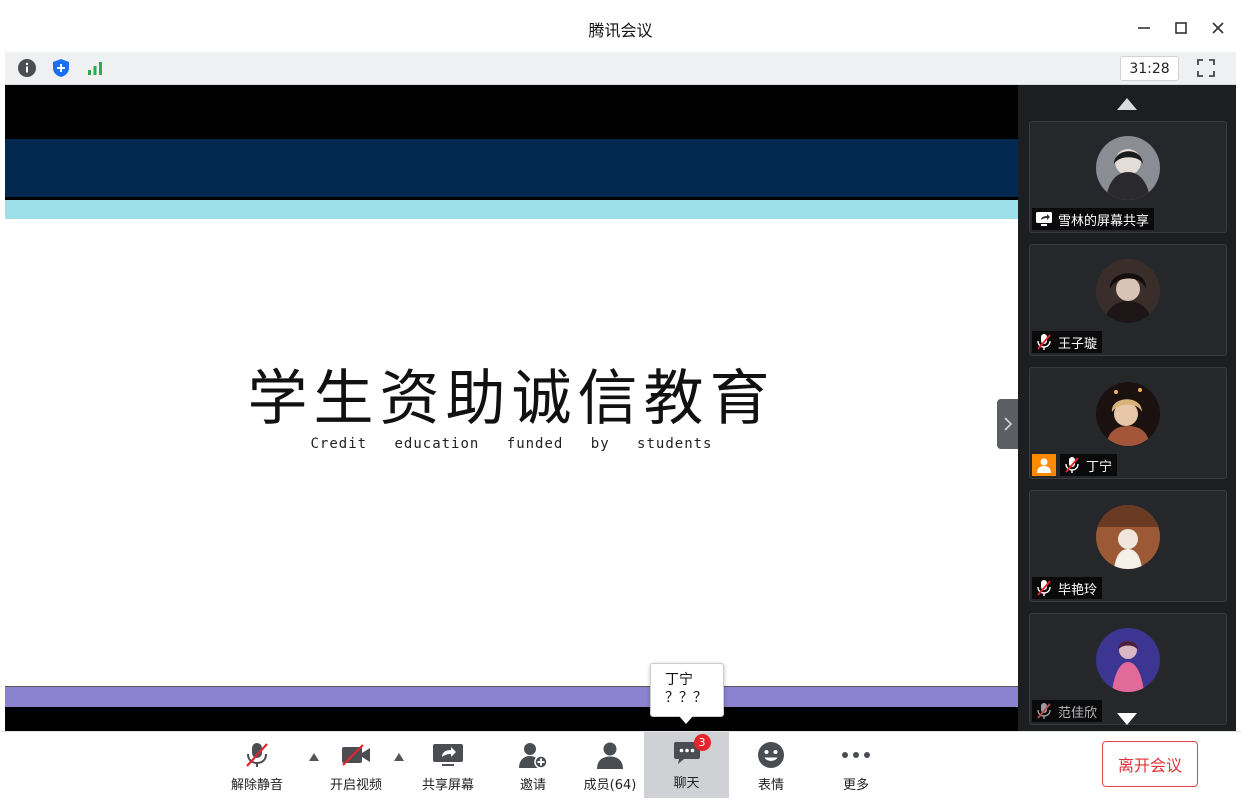 The height and width of the screenshot is (800, 1241). What do you see at coordinates (1078, 713) in the screenshot?
I see `participant-name: 范佳欣` at bounding box center [1078, 713].